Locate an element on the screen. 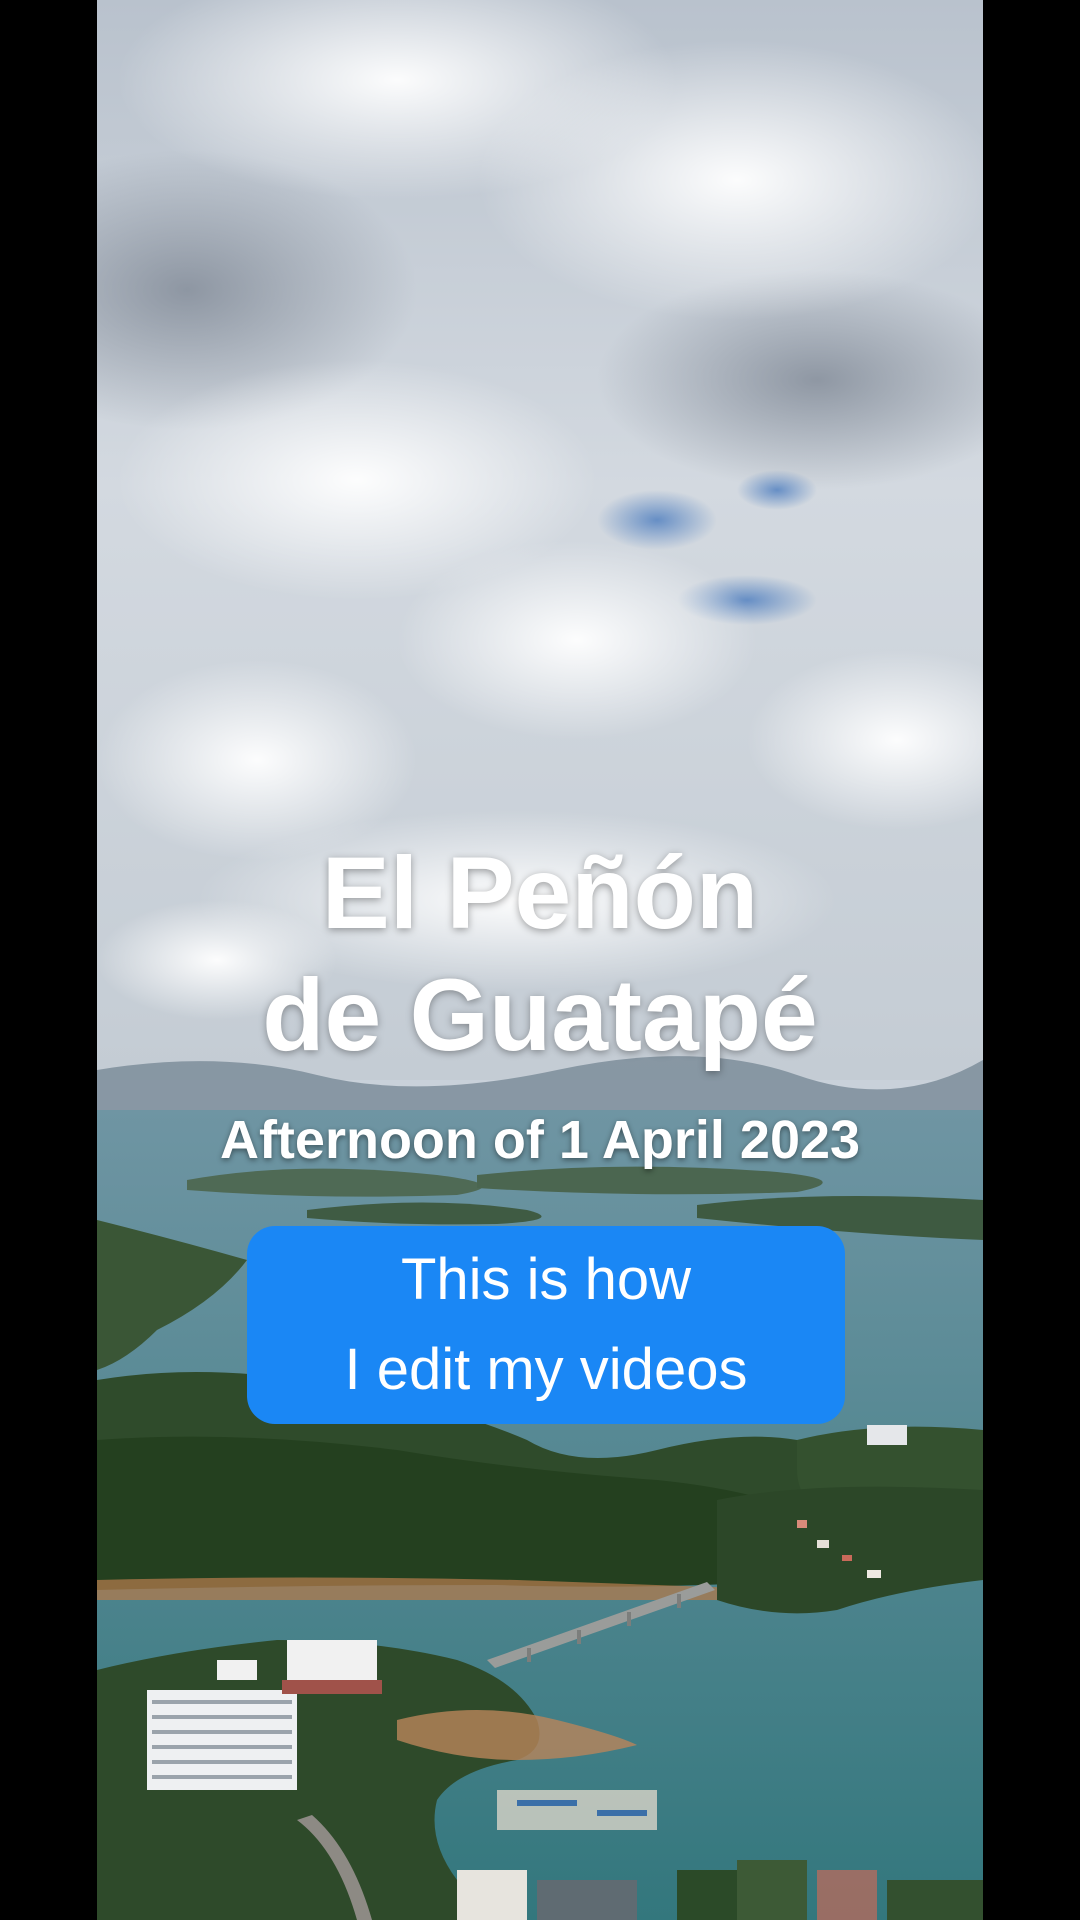  video-title: El Peñón de Guatapé is located at coordinates (540, 954).